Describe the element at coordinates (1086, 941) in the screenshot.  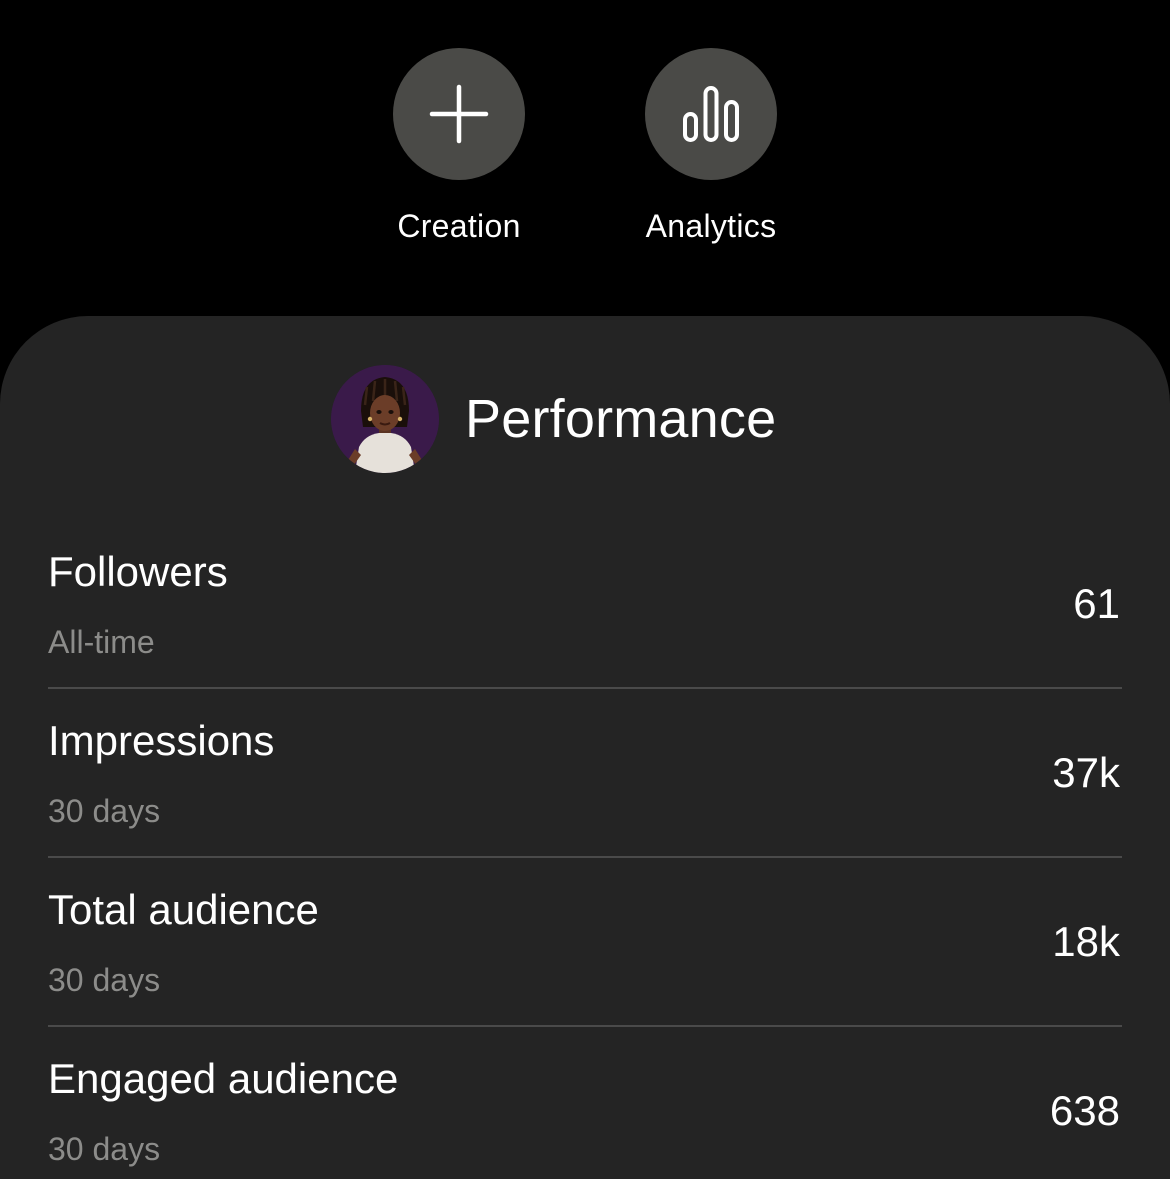
I see `metric-value: 18k` at that location.